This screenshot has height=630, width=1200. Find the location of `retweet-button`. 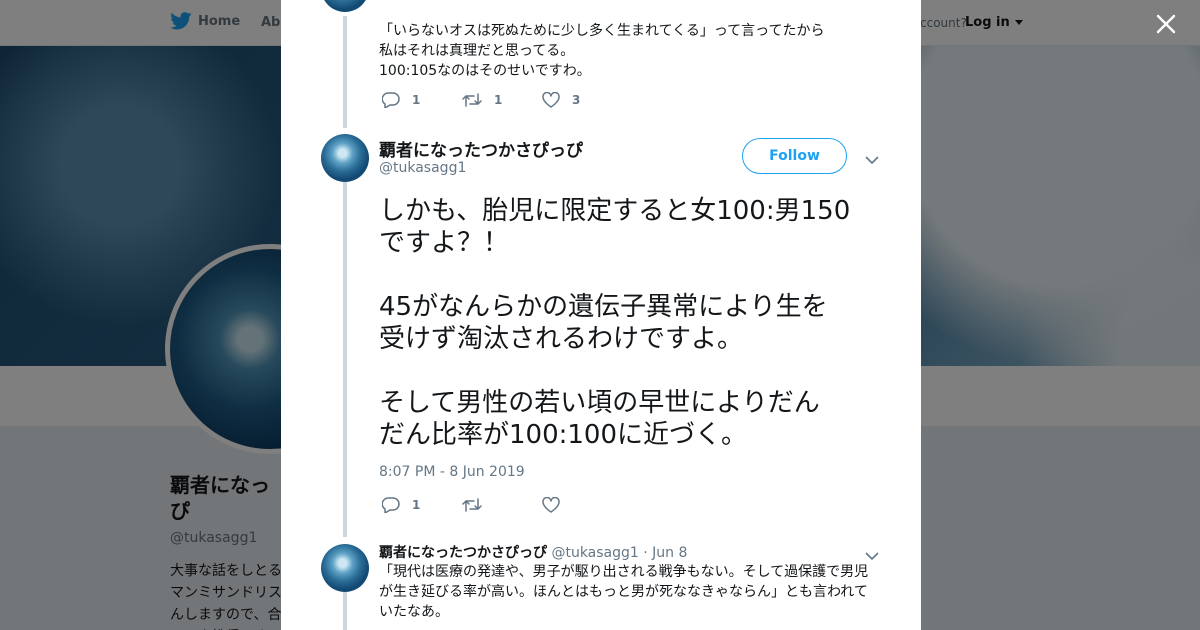

retweet-button is located at coordinates (502, 505).